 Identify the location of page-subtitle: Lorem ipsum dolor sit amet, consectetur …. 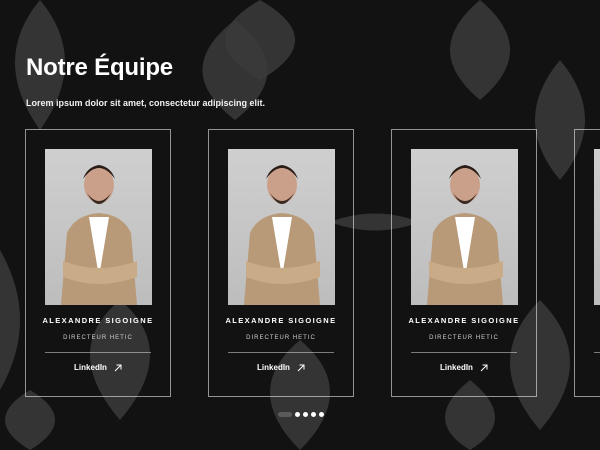
(146, 103).